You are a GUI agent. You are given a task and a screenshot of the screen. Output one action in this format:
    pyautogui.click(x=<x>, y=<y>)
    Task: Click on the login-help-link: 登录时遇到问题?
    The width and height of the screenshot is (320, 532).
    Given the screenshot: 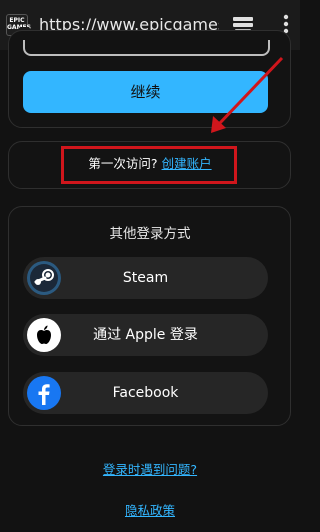 What is the action you would take?
    pyautogui.click(x=150, y=468)
    